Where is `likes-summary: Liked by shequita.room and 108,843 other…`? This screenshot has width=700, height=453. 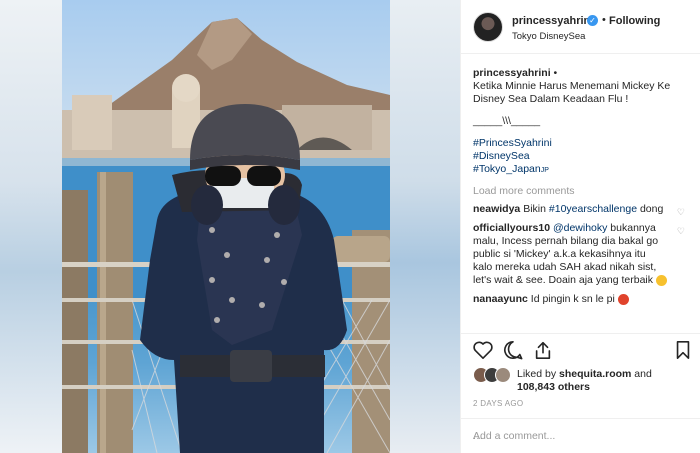
likes-summary: Liked by shequita.room and 108,843 other… is located at coordinates (585, 383).